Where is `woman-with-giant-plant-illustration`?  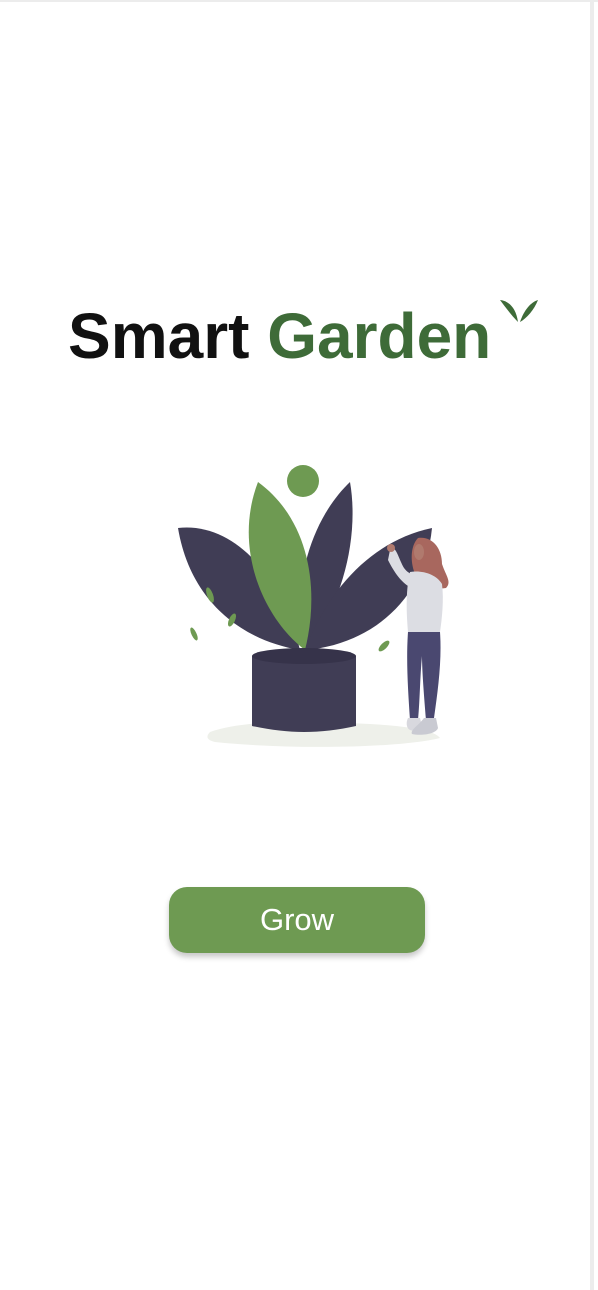 woman-with-giant-plant-illustration is located at coordinates (313, 606).